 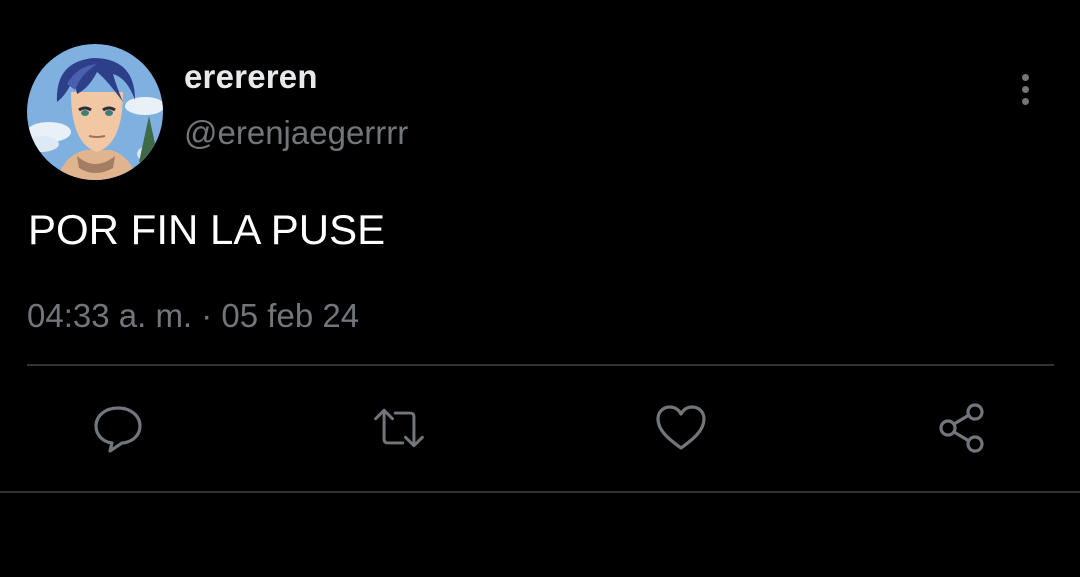 What do you see at coordinates (540, 428) in the screenshot?
I see `action-bar` at bounding box center [540, 428].